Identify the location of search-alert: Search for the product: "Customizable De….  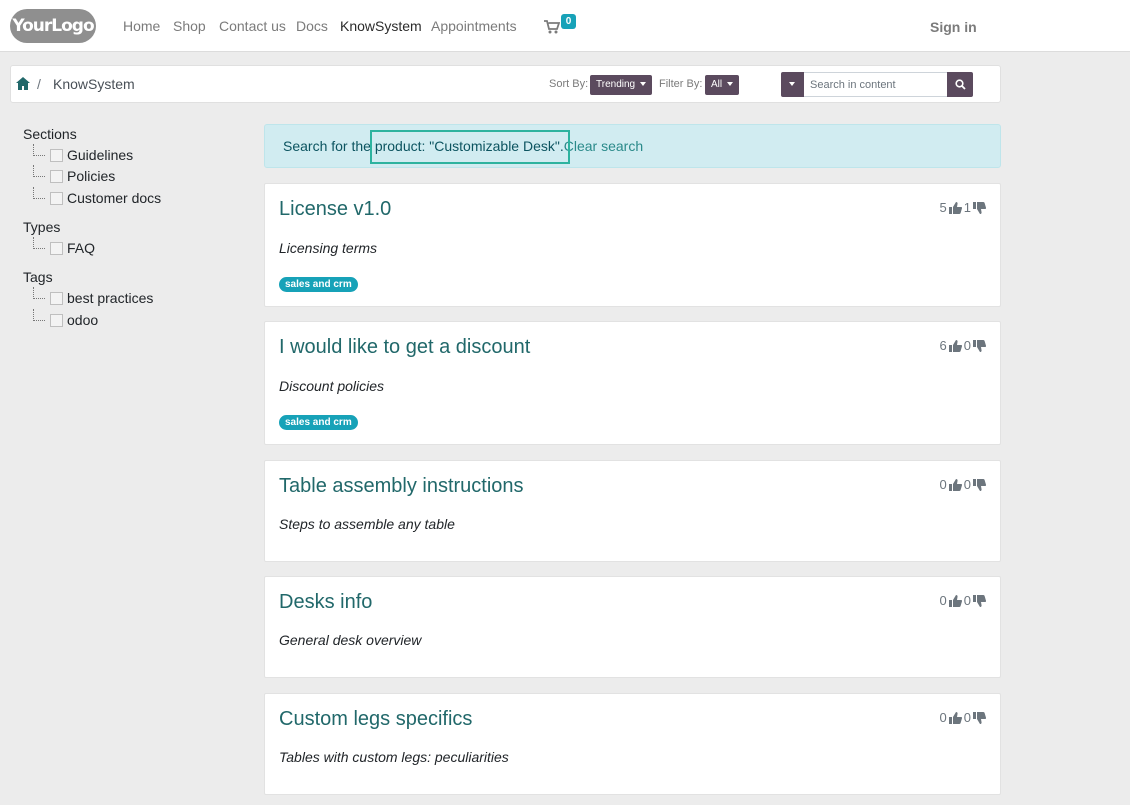
(632, 146).